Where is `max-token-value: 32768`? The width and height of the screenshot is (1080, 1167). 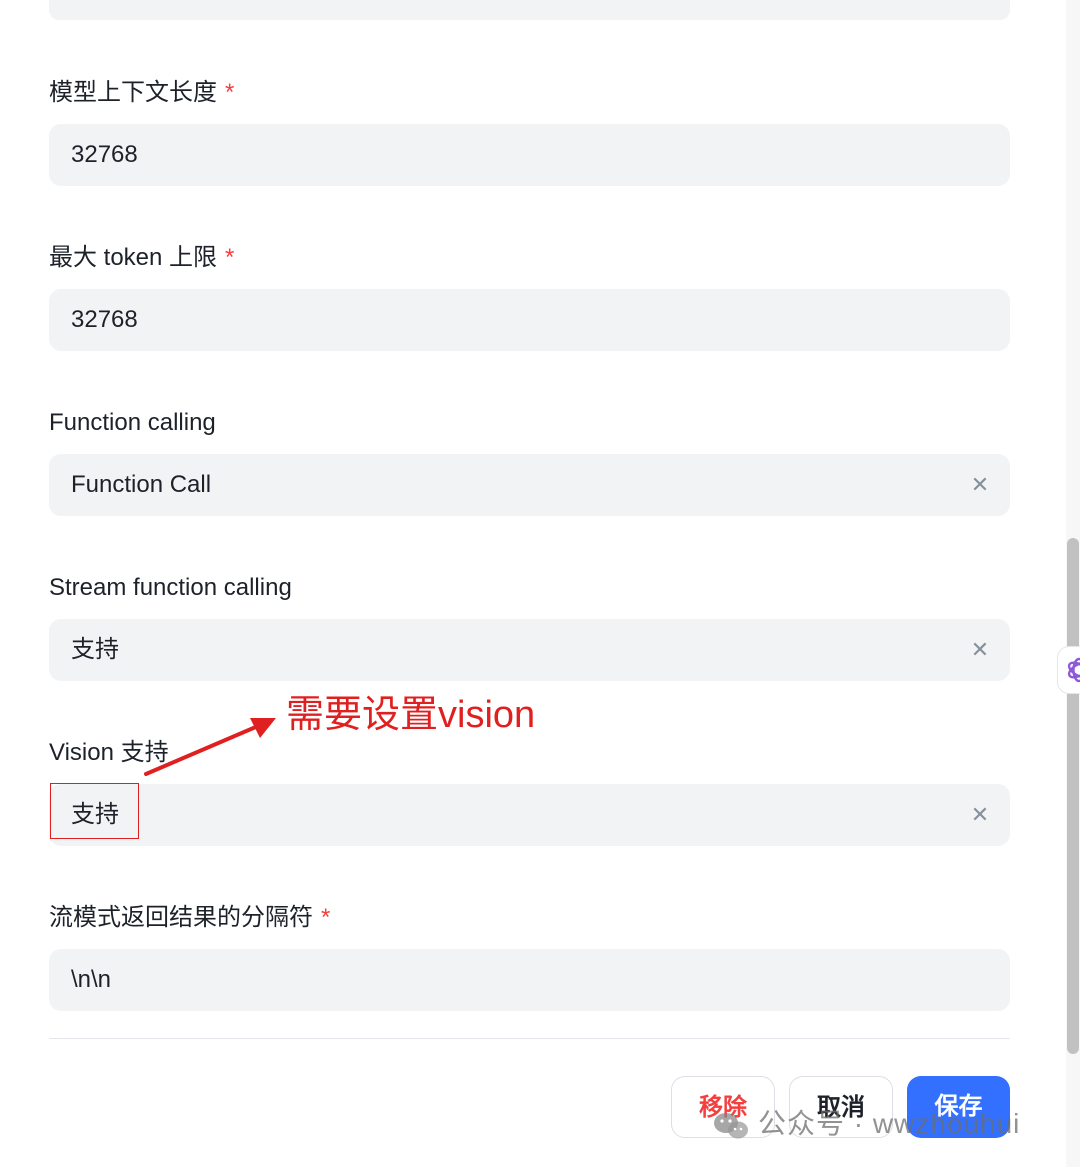
max-token-value: 32768 is located at coordinates (104, 319).